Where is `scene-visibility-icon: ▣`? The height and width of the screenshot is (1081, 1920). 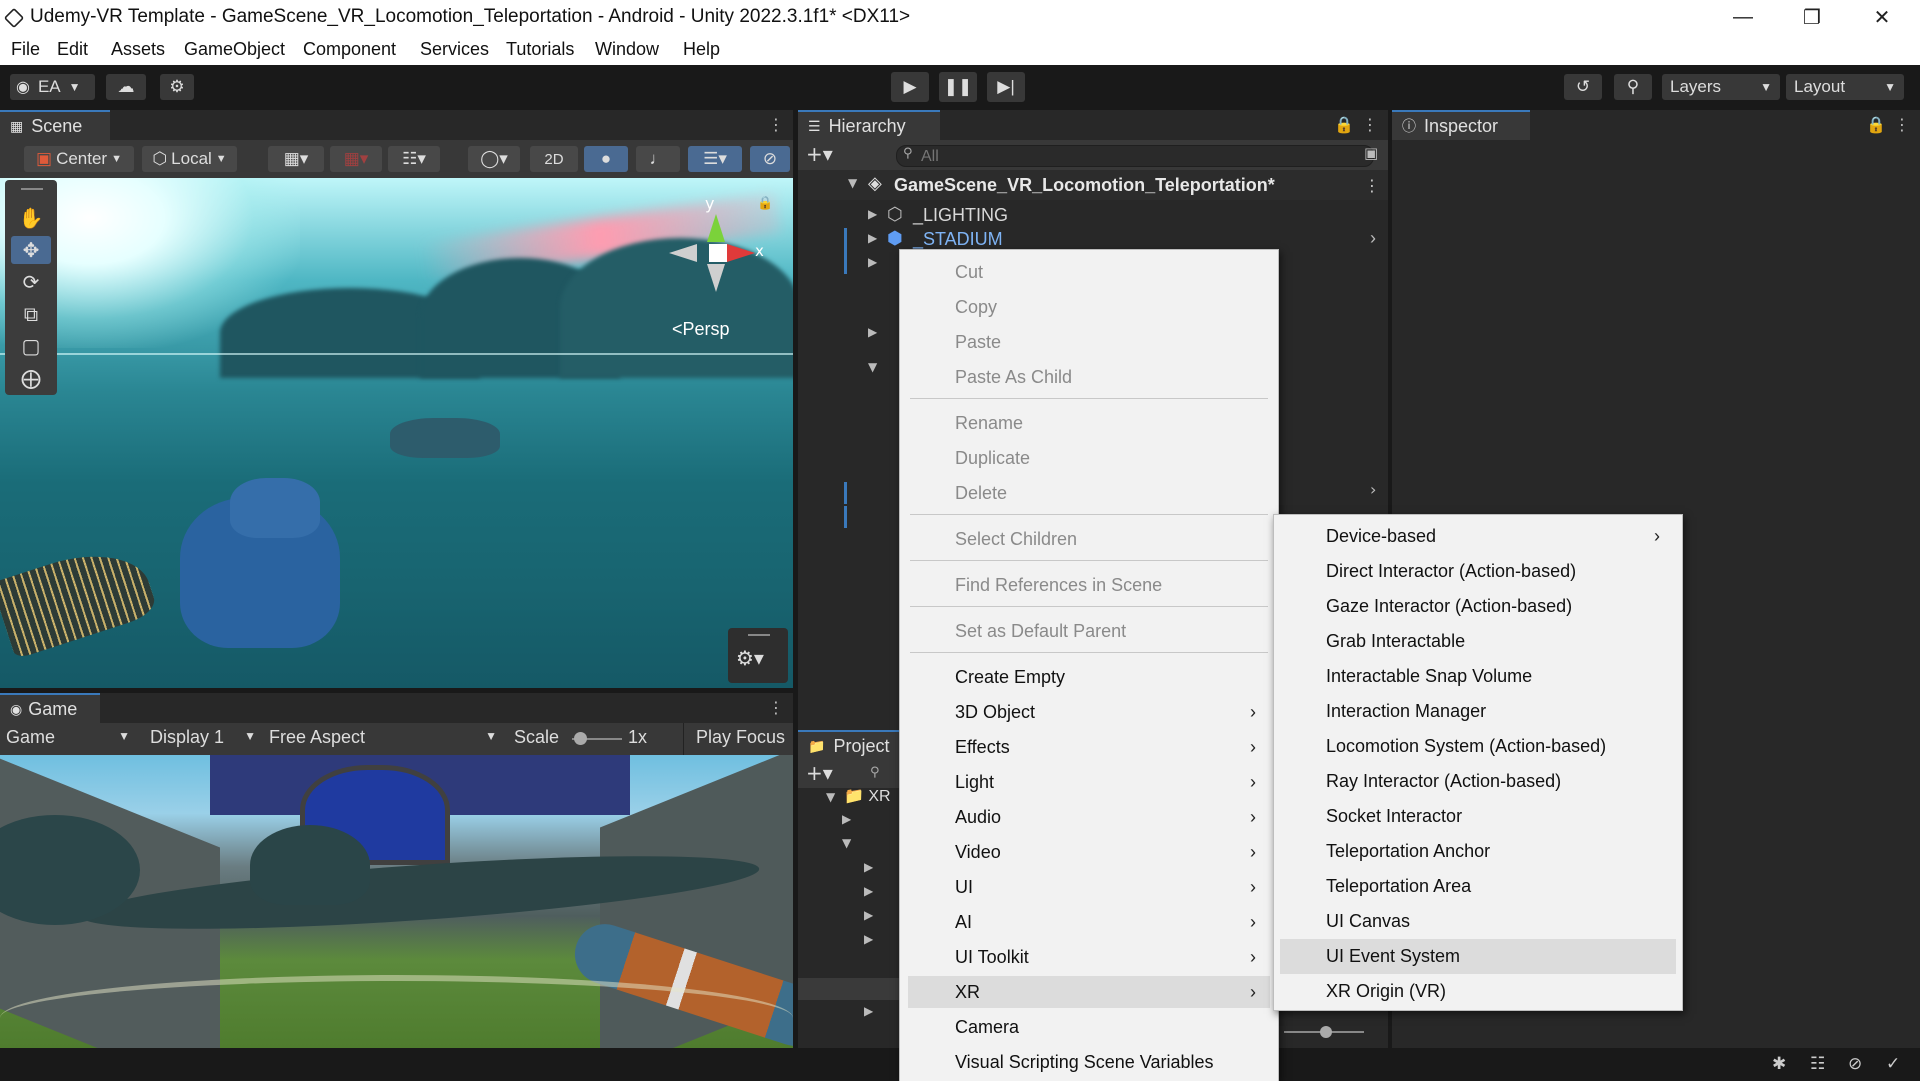
scene-visibility-icon: ▣ is located at coordinates (1371, 153).